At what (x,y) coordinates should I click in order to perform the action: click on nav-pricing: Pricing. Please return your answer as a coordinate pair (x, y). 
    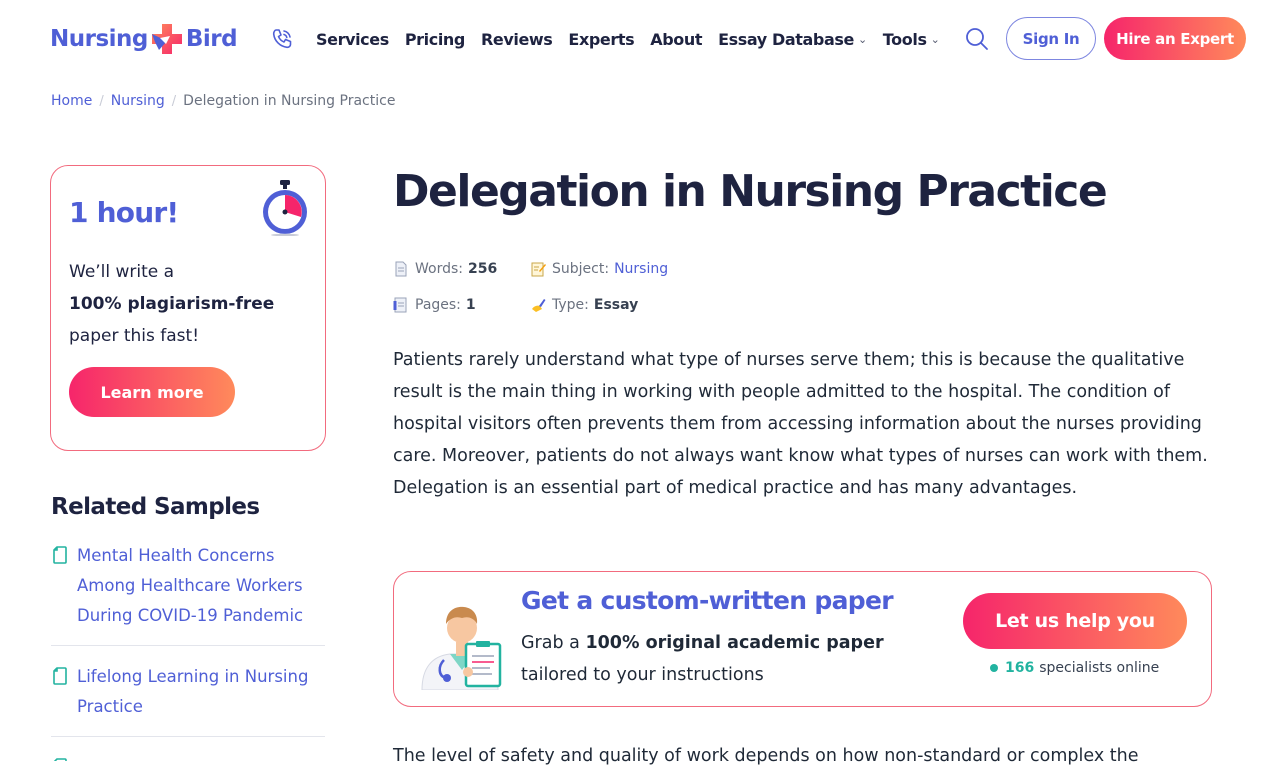
    Looking at the image, I should click on (435, 39).